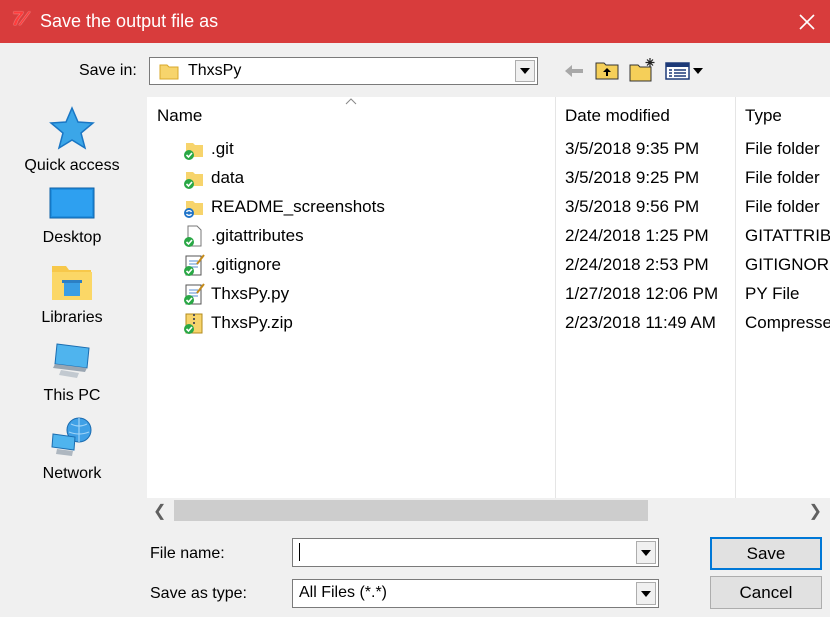 The image size is (830, 617). I want to click on horizontal-scrollbar: ❮ ❯, so click(488, 510).